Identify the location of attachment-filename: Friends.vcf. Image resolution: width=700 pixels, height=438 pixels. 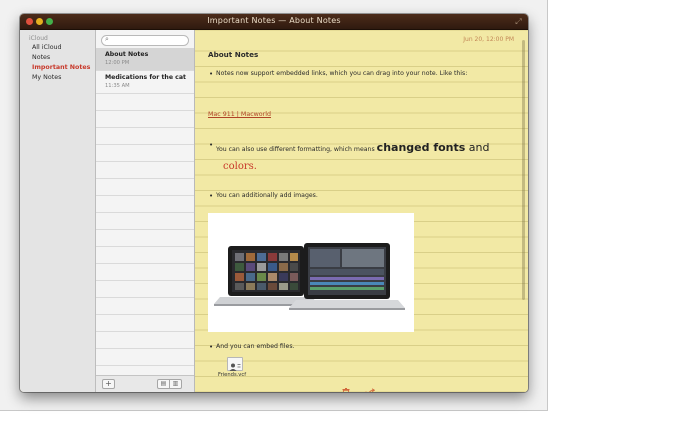
(232, 375).